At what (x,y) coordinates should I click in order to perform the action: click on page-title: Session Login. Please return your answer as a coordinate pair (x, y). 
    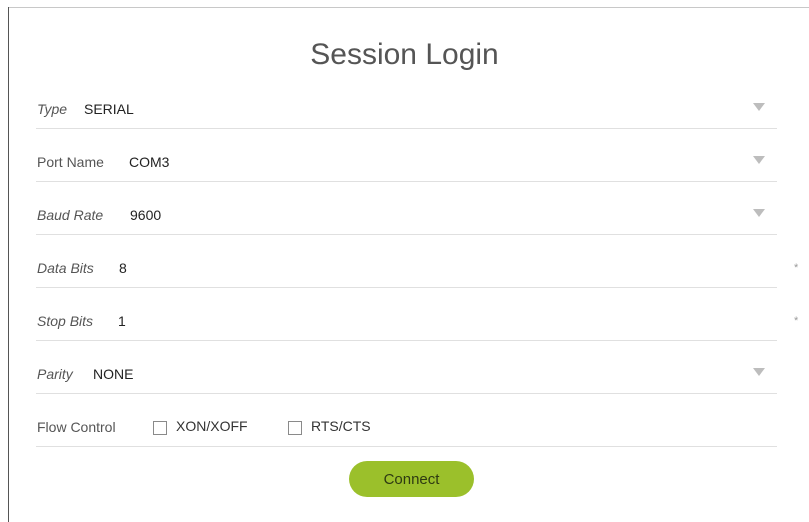
    Looking at the image, I should click on (404, 54).